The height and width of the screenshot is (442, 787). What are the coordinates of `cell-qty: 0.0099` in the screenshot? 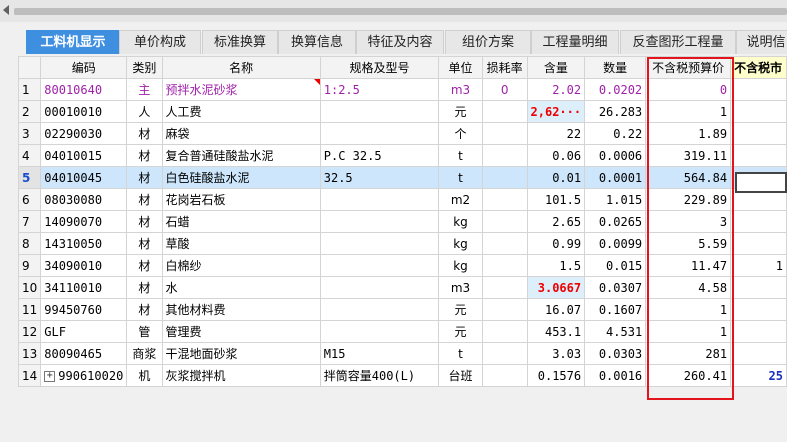 It's located at (615, 243).